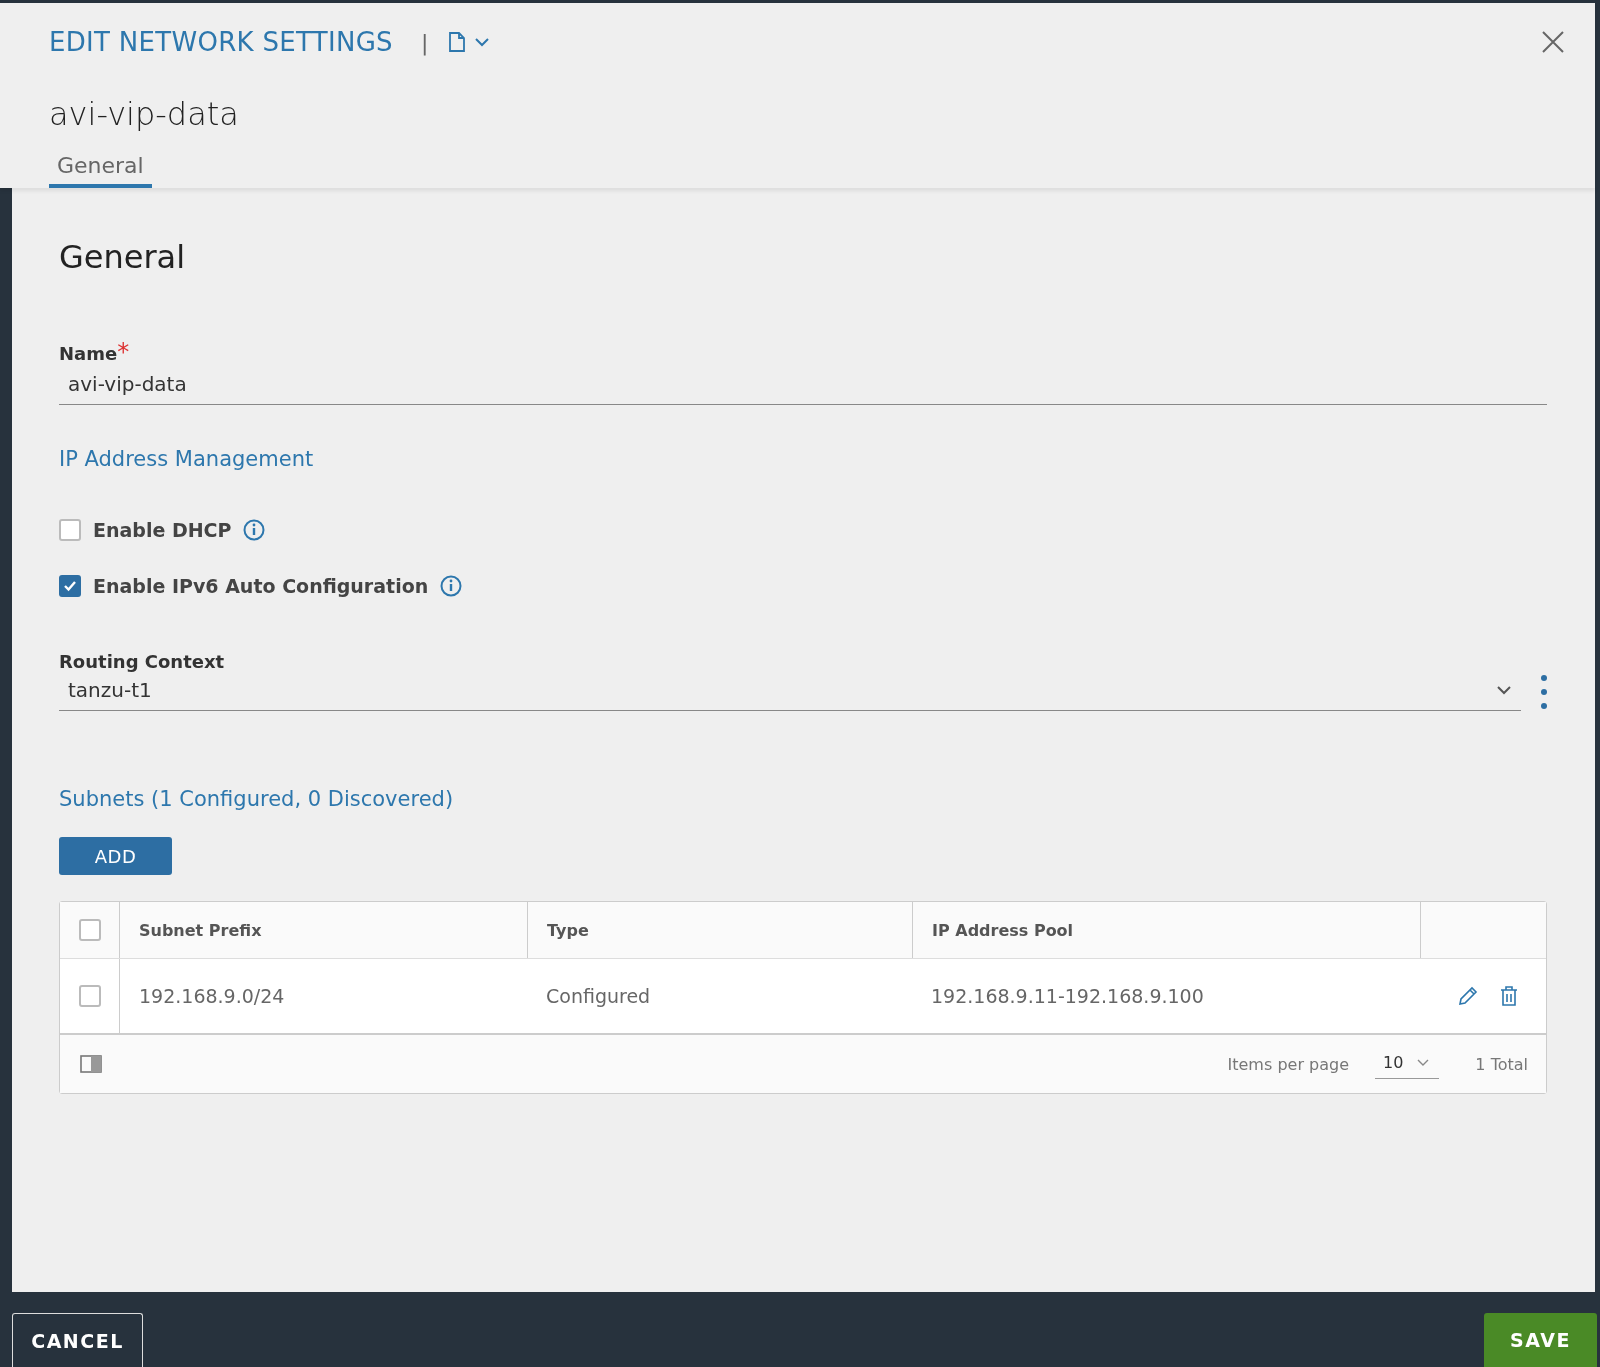 Image resolution: width=1600 pixels, height=1367 pixels. What do you see at coordinates (1501, 1064) in the screenshot?
I see `total-count: 1 Total` at bounding box center [1501, 1064].